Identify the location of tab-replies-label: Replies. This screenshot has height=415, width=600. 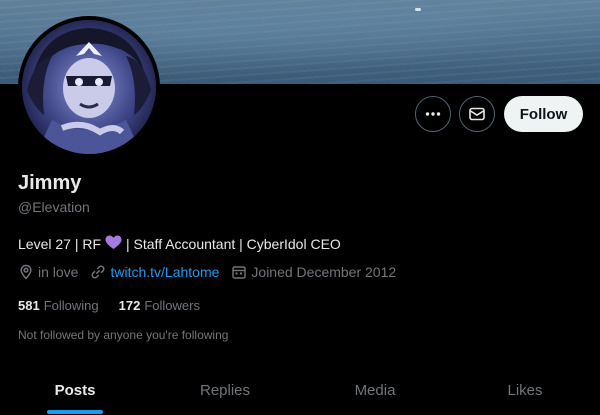
(225, 390).